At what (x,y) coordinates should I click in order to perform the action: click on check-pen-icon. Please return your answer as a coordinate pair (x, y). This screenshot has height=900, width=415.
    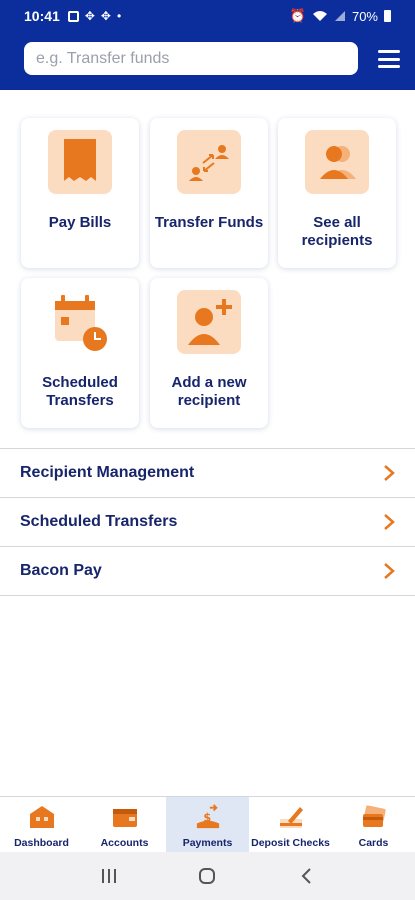
    Looking at the image, I should click on (291, 817).